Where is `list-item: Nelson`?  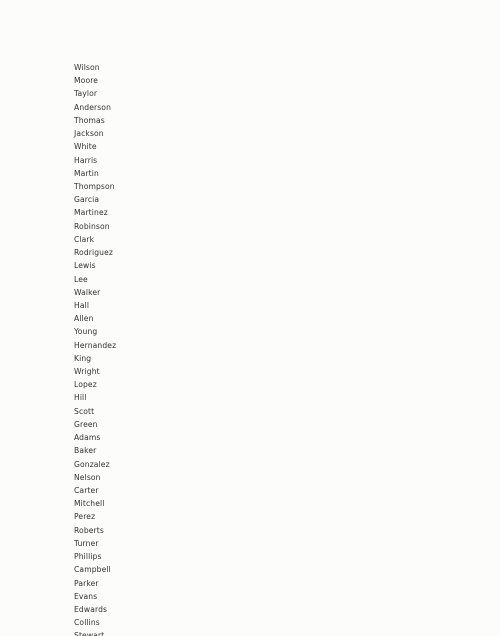
list-item: Nelson is located at coordinates (87, 477).